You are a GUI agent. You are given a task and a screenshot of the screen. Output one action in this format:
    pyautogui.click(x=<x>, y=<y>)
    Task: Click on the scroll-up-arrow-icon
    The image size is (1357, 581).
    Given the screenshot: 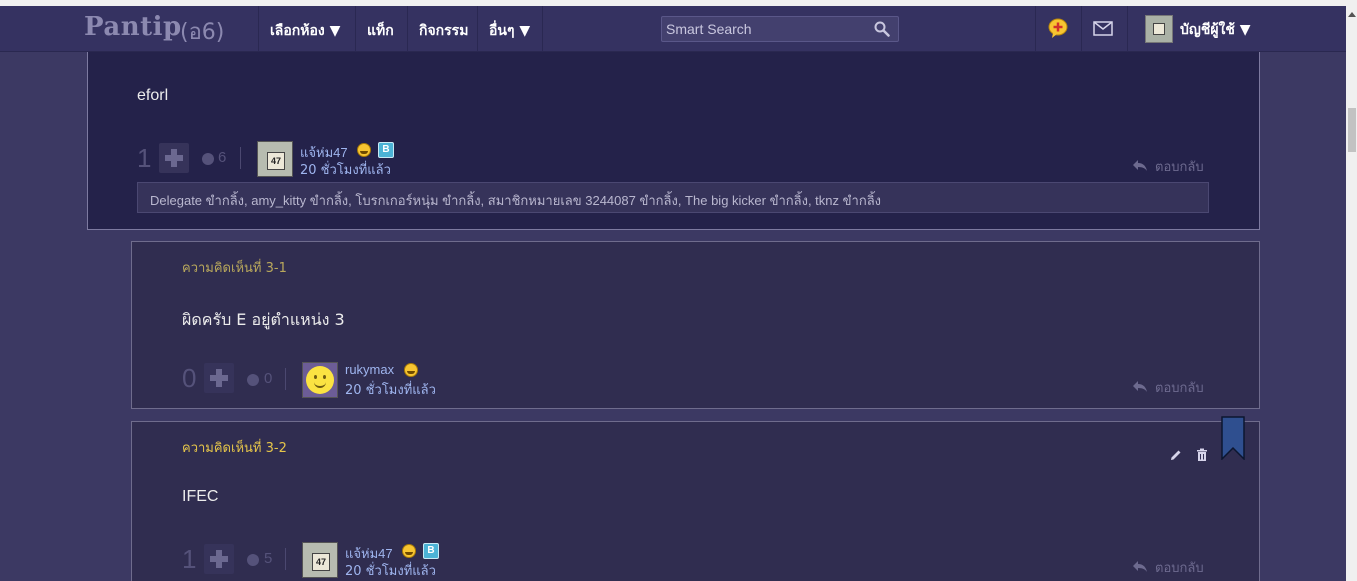 What is the action you would take?
    pyautogui.click(x=1352, y=14)
    